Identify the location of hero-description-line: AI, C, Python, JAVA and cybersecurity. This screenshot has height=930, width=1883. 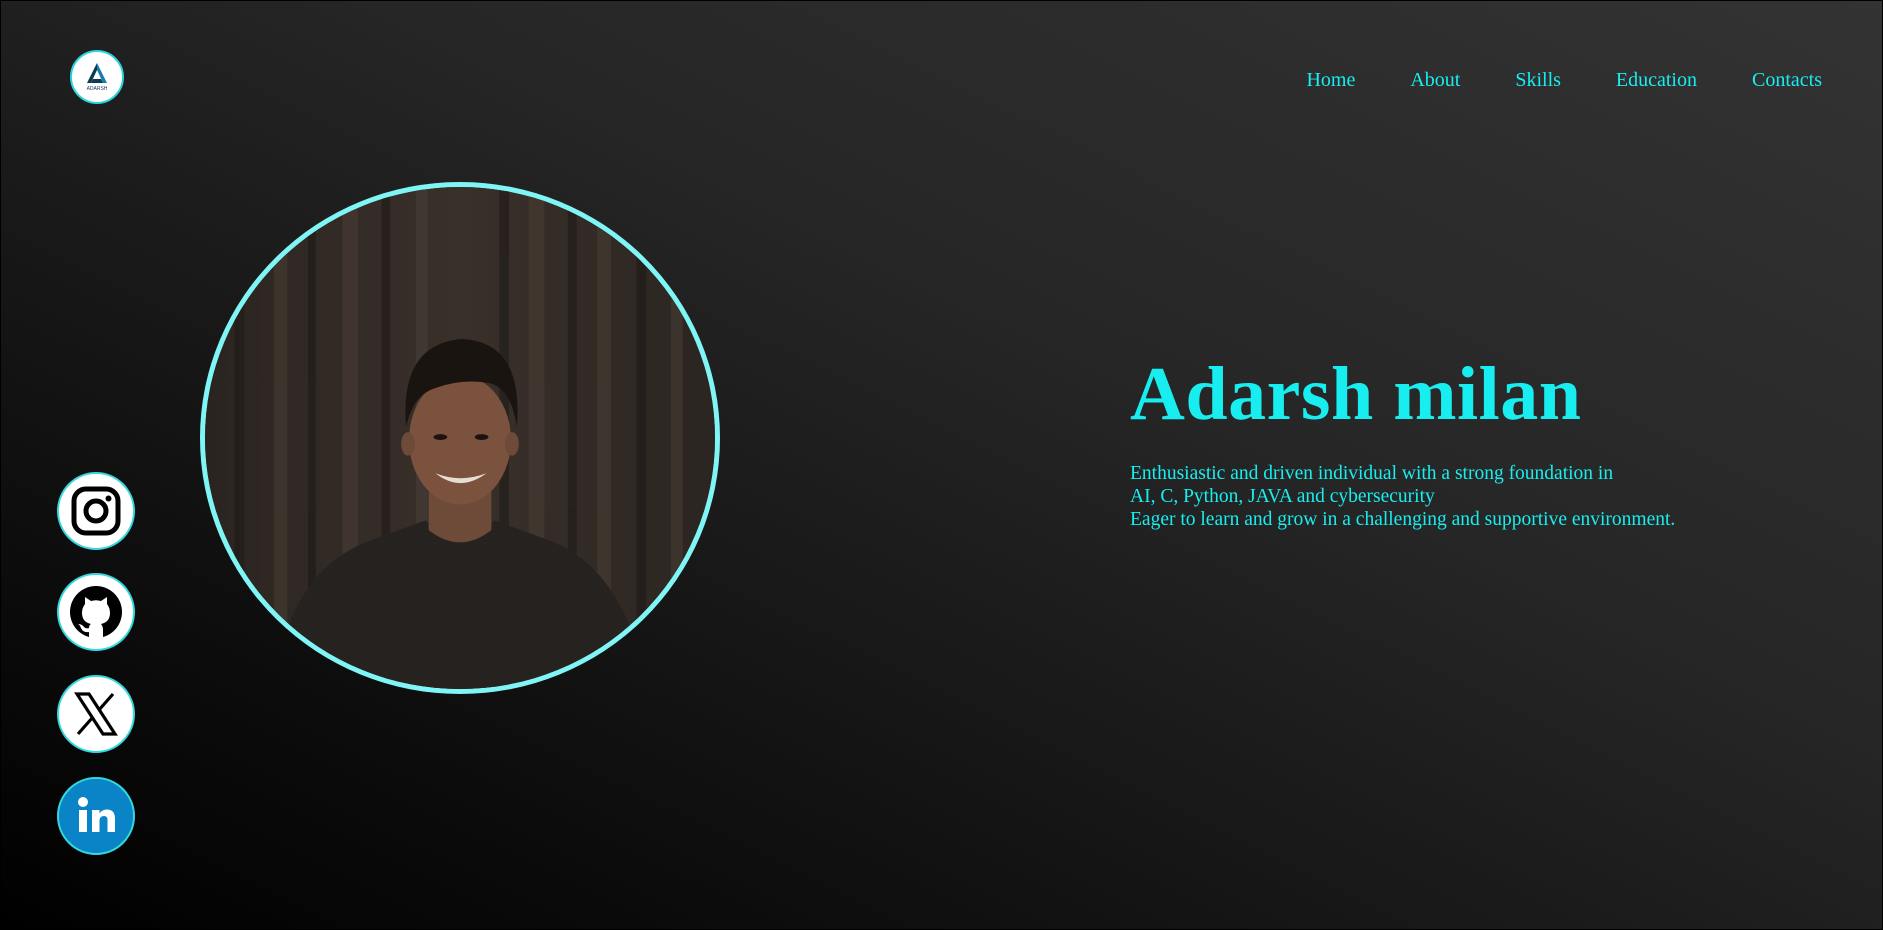
(1282, 496).